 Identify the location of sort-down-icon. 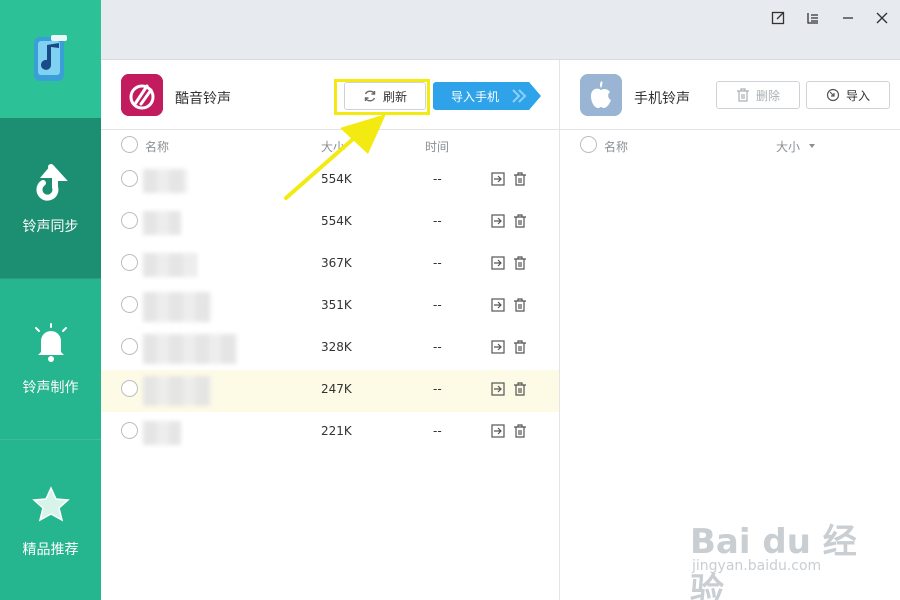
(812, 146).